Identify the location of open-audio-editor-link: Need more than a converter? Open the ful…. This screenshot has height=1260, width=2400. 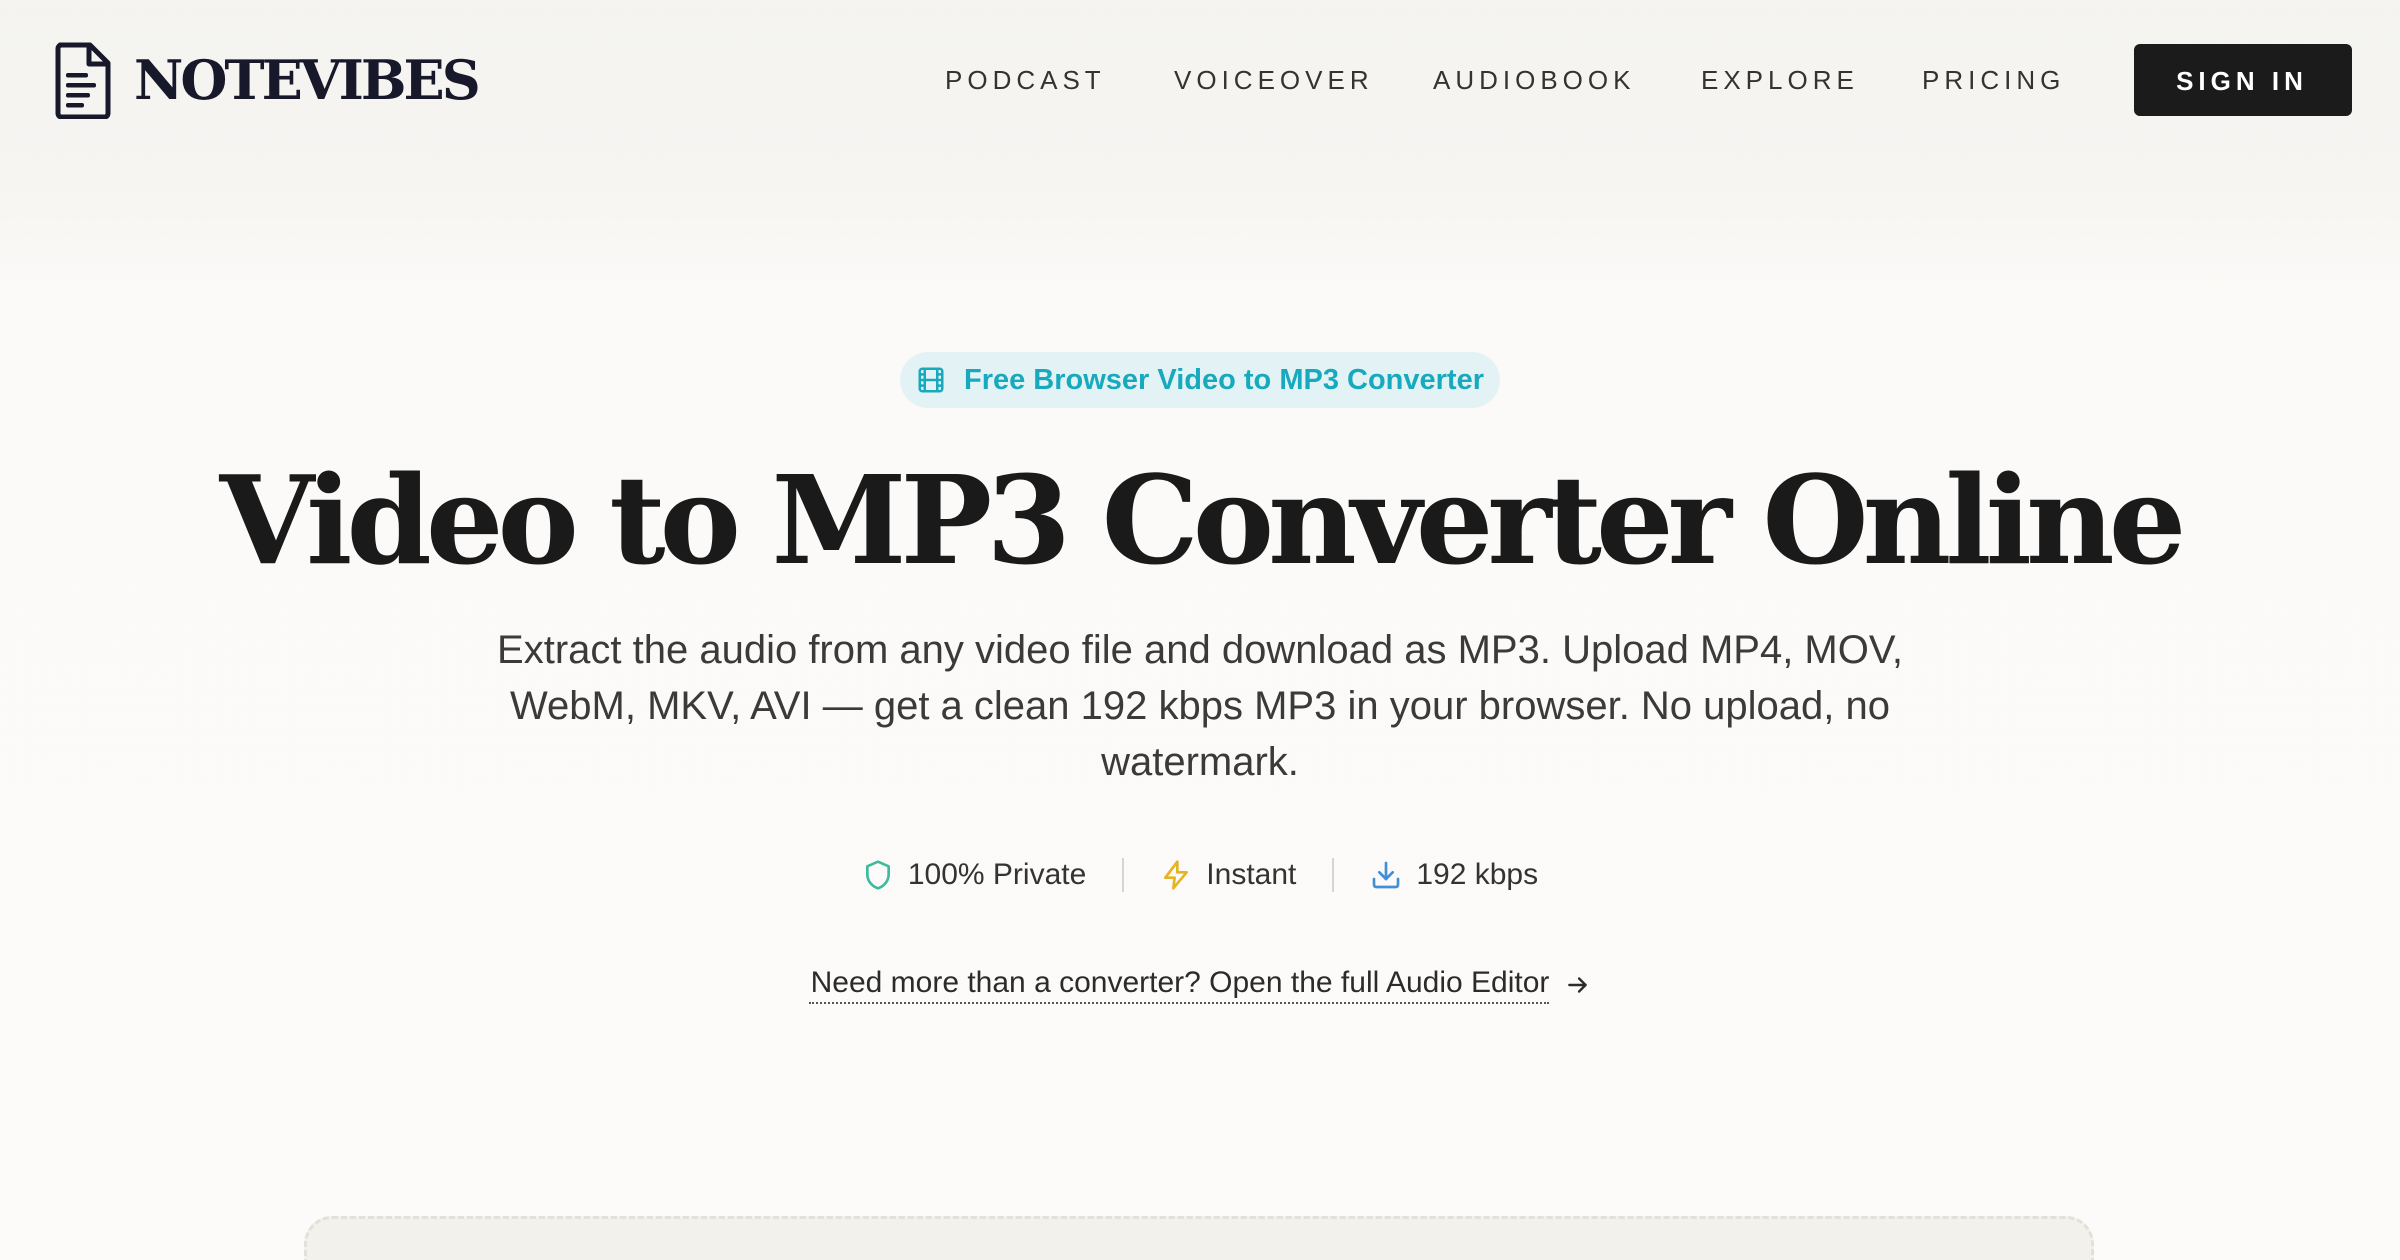
(1200, 985).